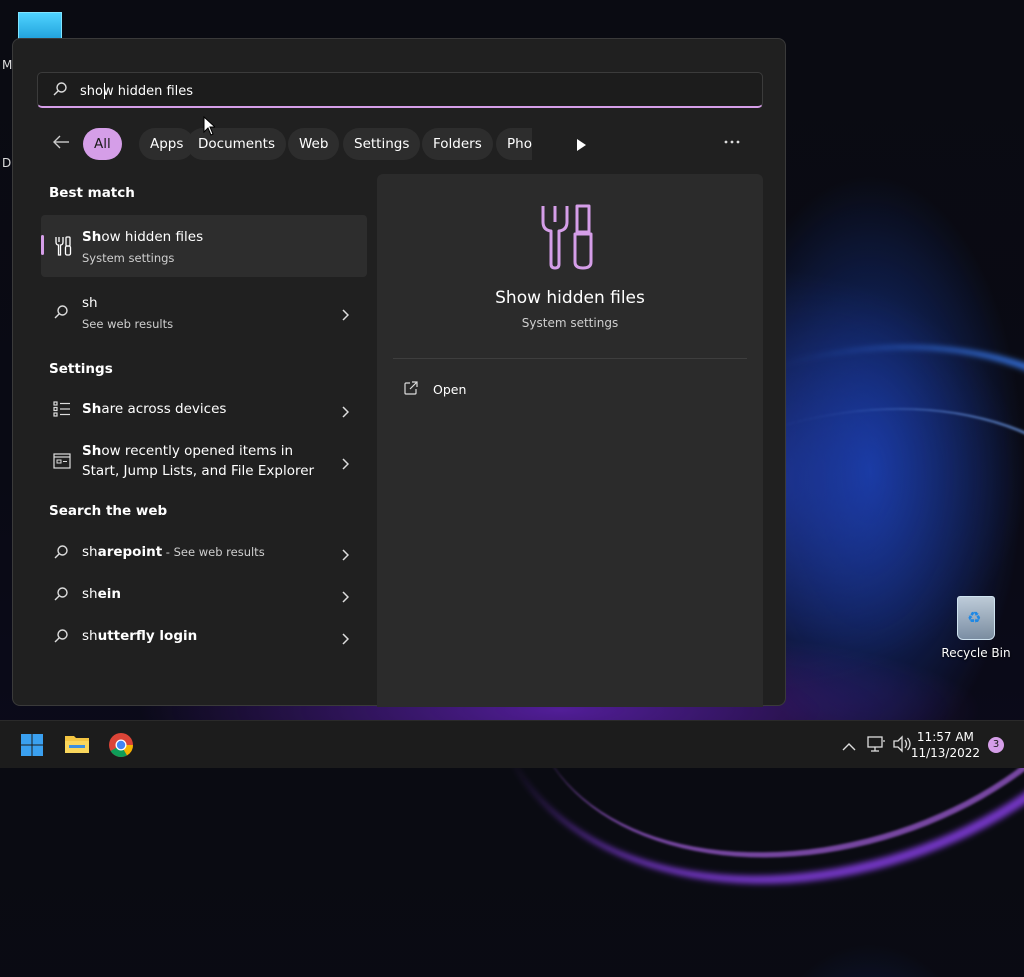  I want to click on recycle-bin: ♻ Recycle Bin, so click(976, 628).